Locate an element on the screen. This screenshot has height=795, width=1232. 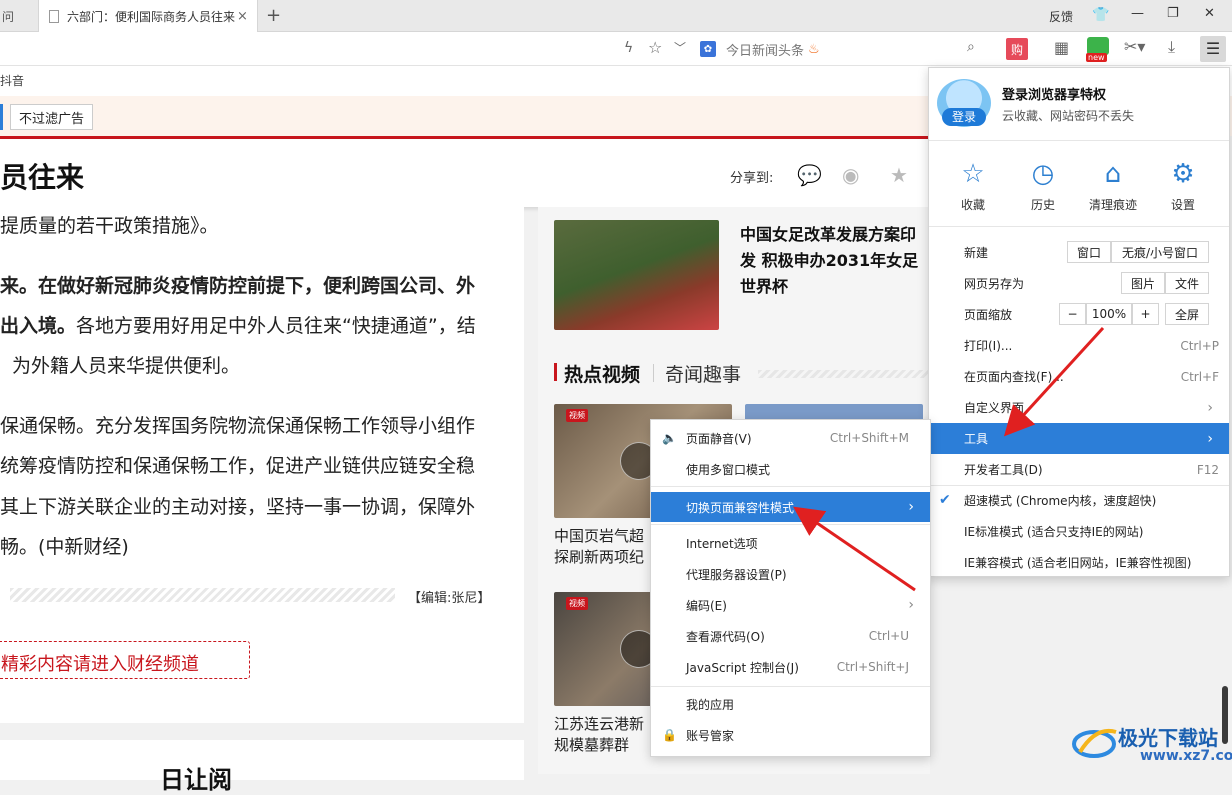
save-image-button: 图片 is located at coordinates (1143, 283).